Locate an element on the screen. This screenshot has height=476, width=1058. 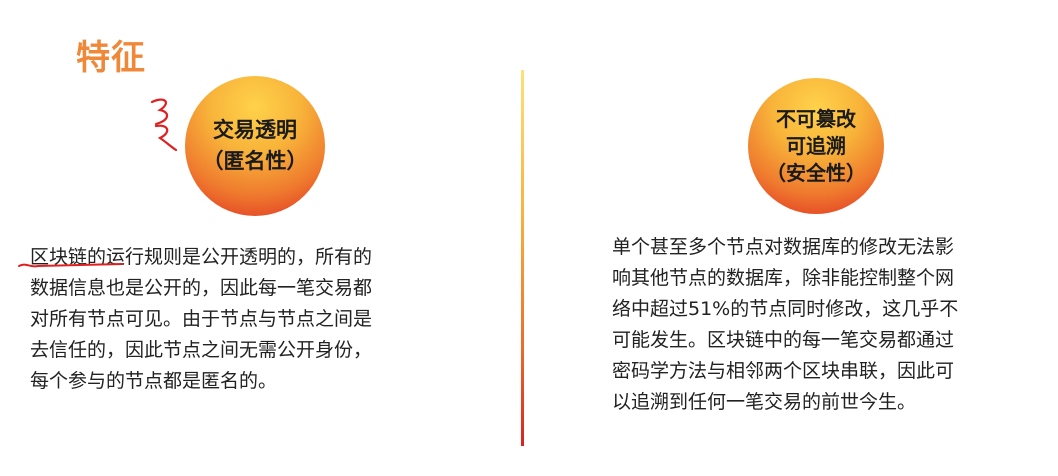
page-title: 特征 is located at coordinates (111, 58).